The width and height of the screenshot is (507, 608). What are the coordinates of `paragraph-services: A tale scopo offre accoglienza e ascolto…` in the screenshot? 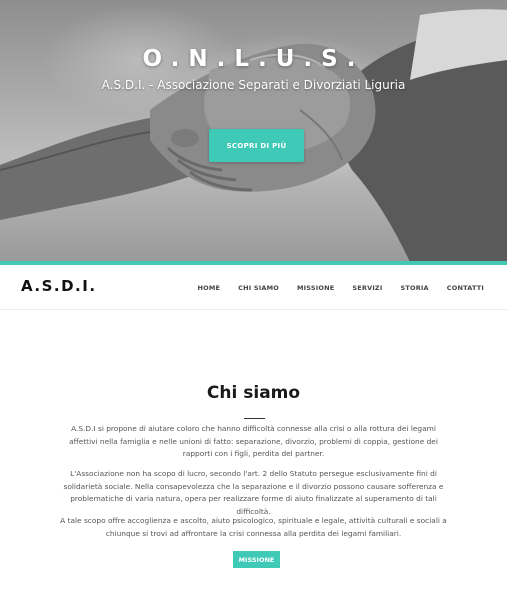 It's located at (253, 527).